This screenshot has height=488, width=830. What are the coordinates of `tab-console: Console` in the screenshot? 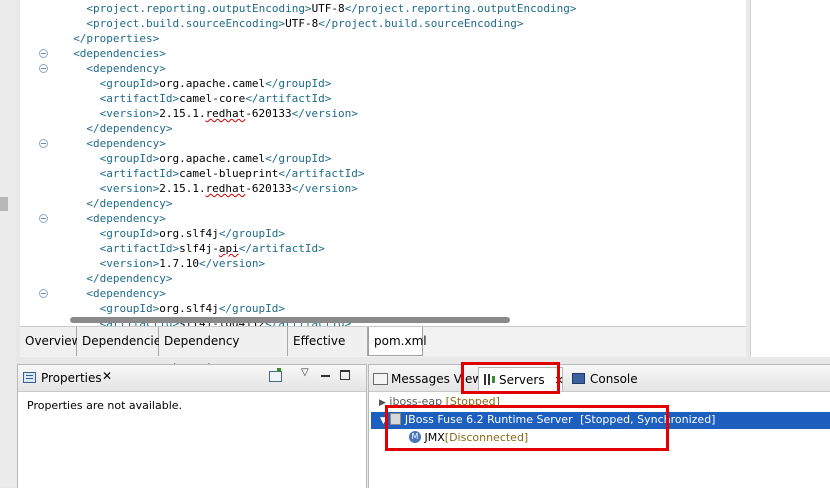 It's located at (612, 379).